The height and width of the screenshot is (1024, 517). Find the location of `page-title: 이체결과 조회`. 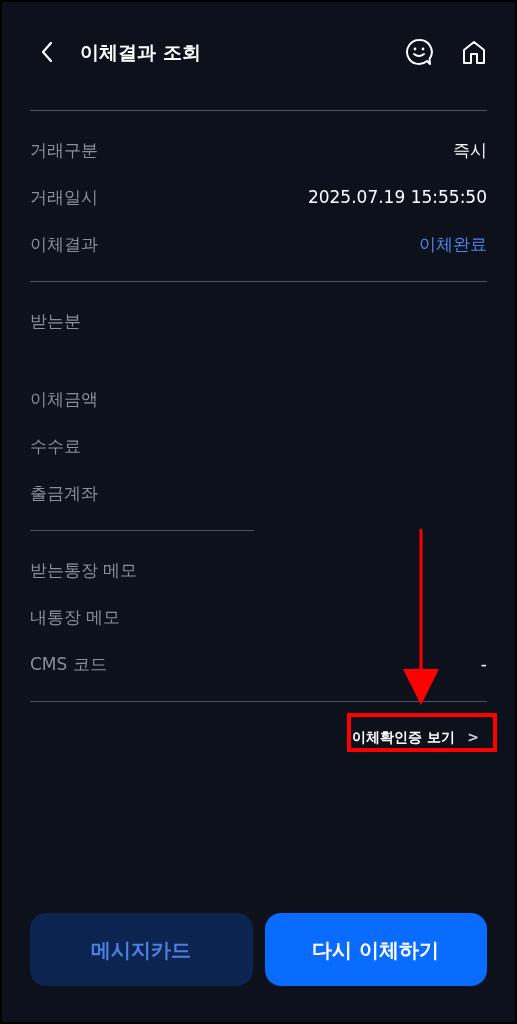

page-title: 이체결과 조회 is located at coordinates (140, 52).